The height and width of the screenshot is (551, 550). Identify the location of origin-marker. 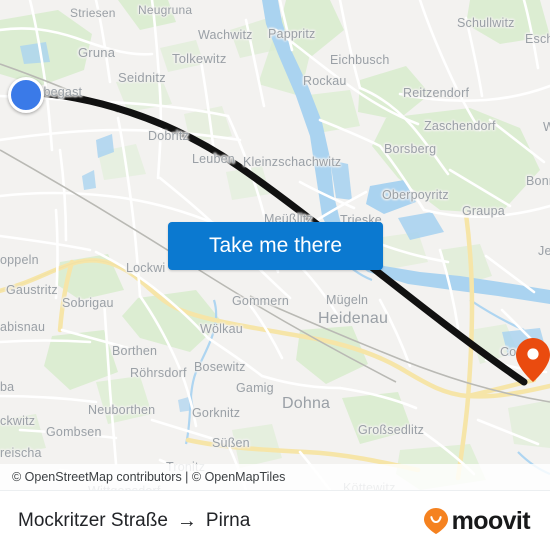
(26, 95).